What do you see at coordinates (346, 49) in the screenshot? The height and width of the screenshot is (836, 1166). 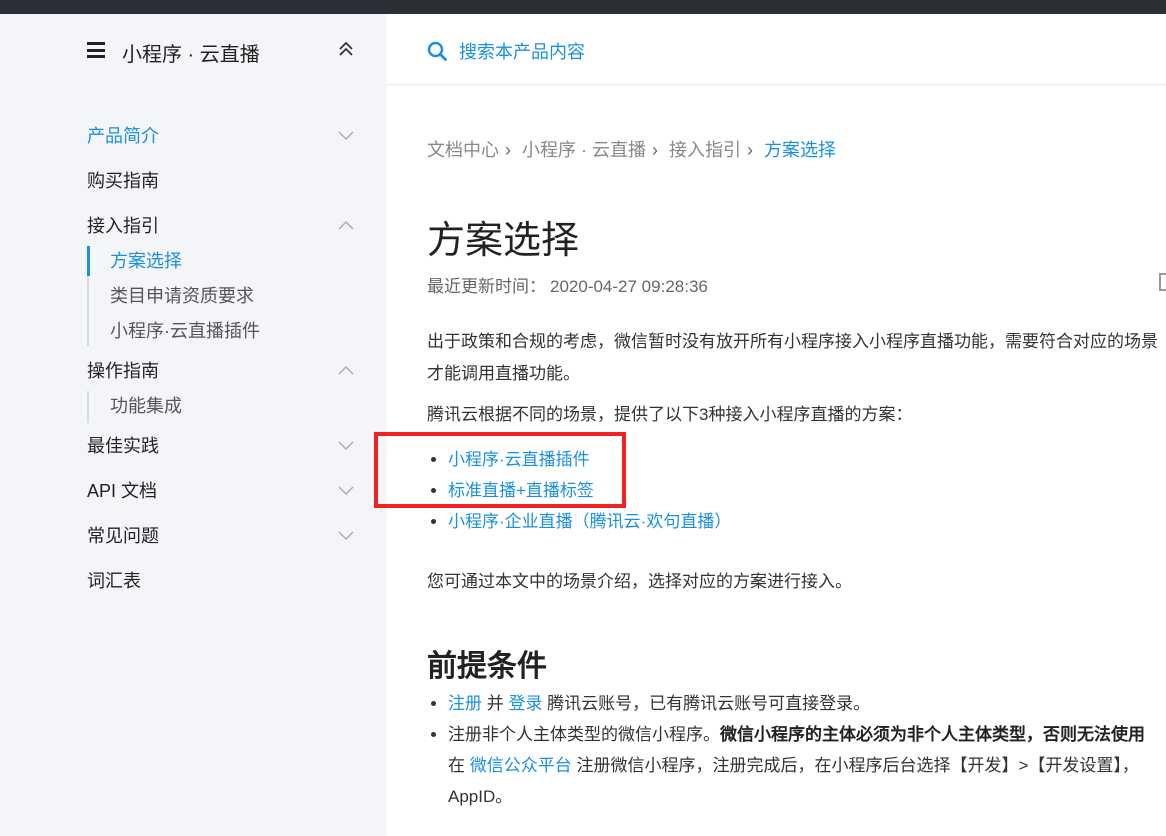 I see `double-chevron-up-icon` at bounding box center [346, 49].